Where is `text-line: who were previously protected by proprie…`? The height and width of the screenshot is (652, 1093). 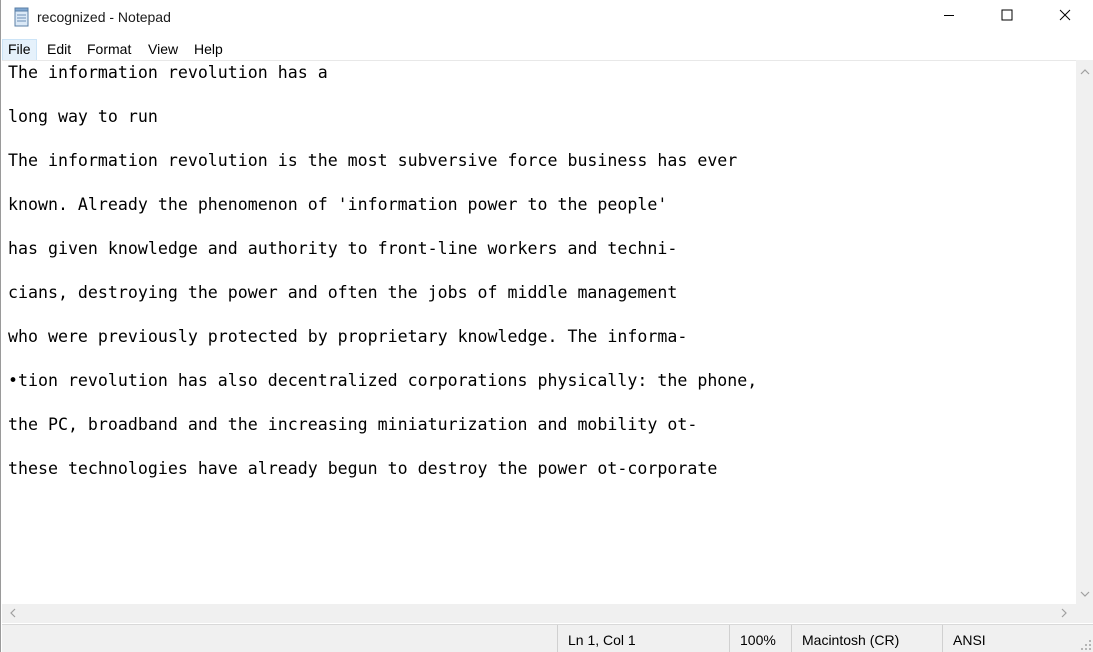
text-line: who were previously protected by proprie… is located at coordinates (348, 336).